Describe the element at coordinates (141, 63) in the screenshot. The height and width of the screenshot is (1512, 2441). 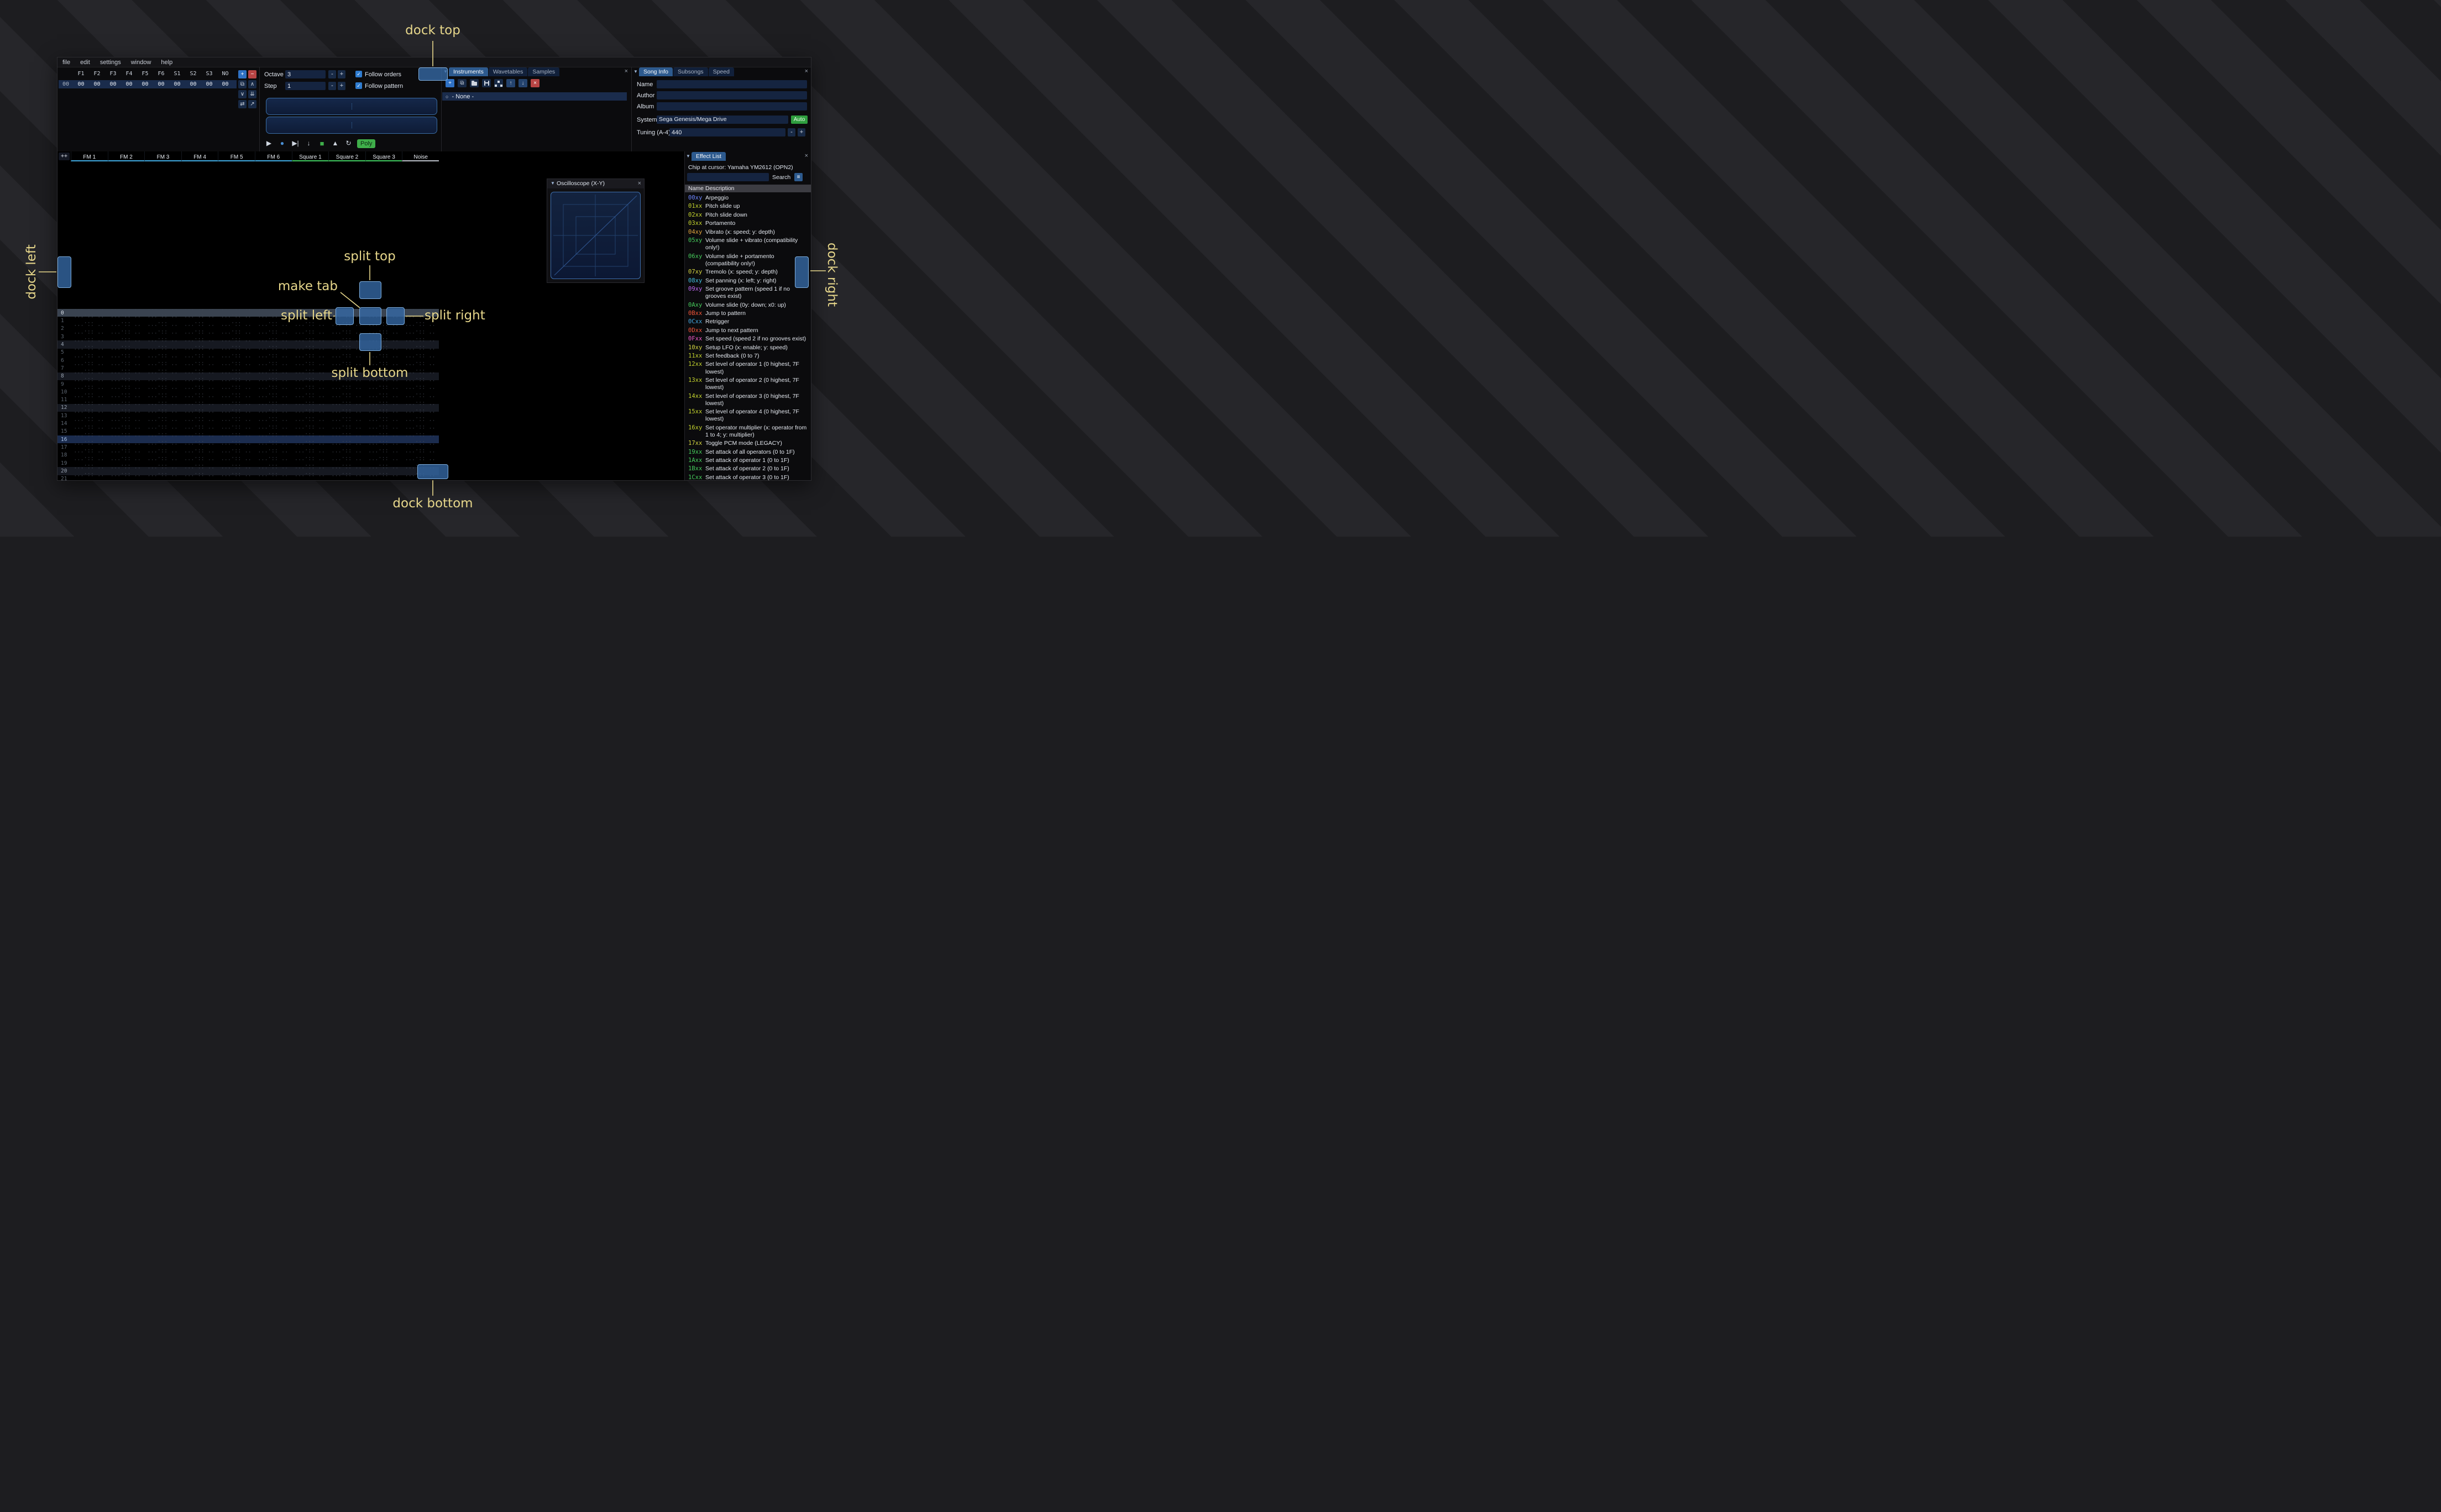
I see `menu-window: window` at that location.